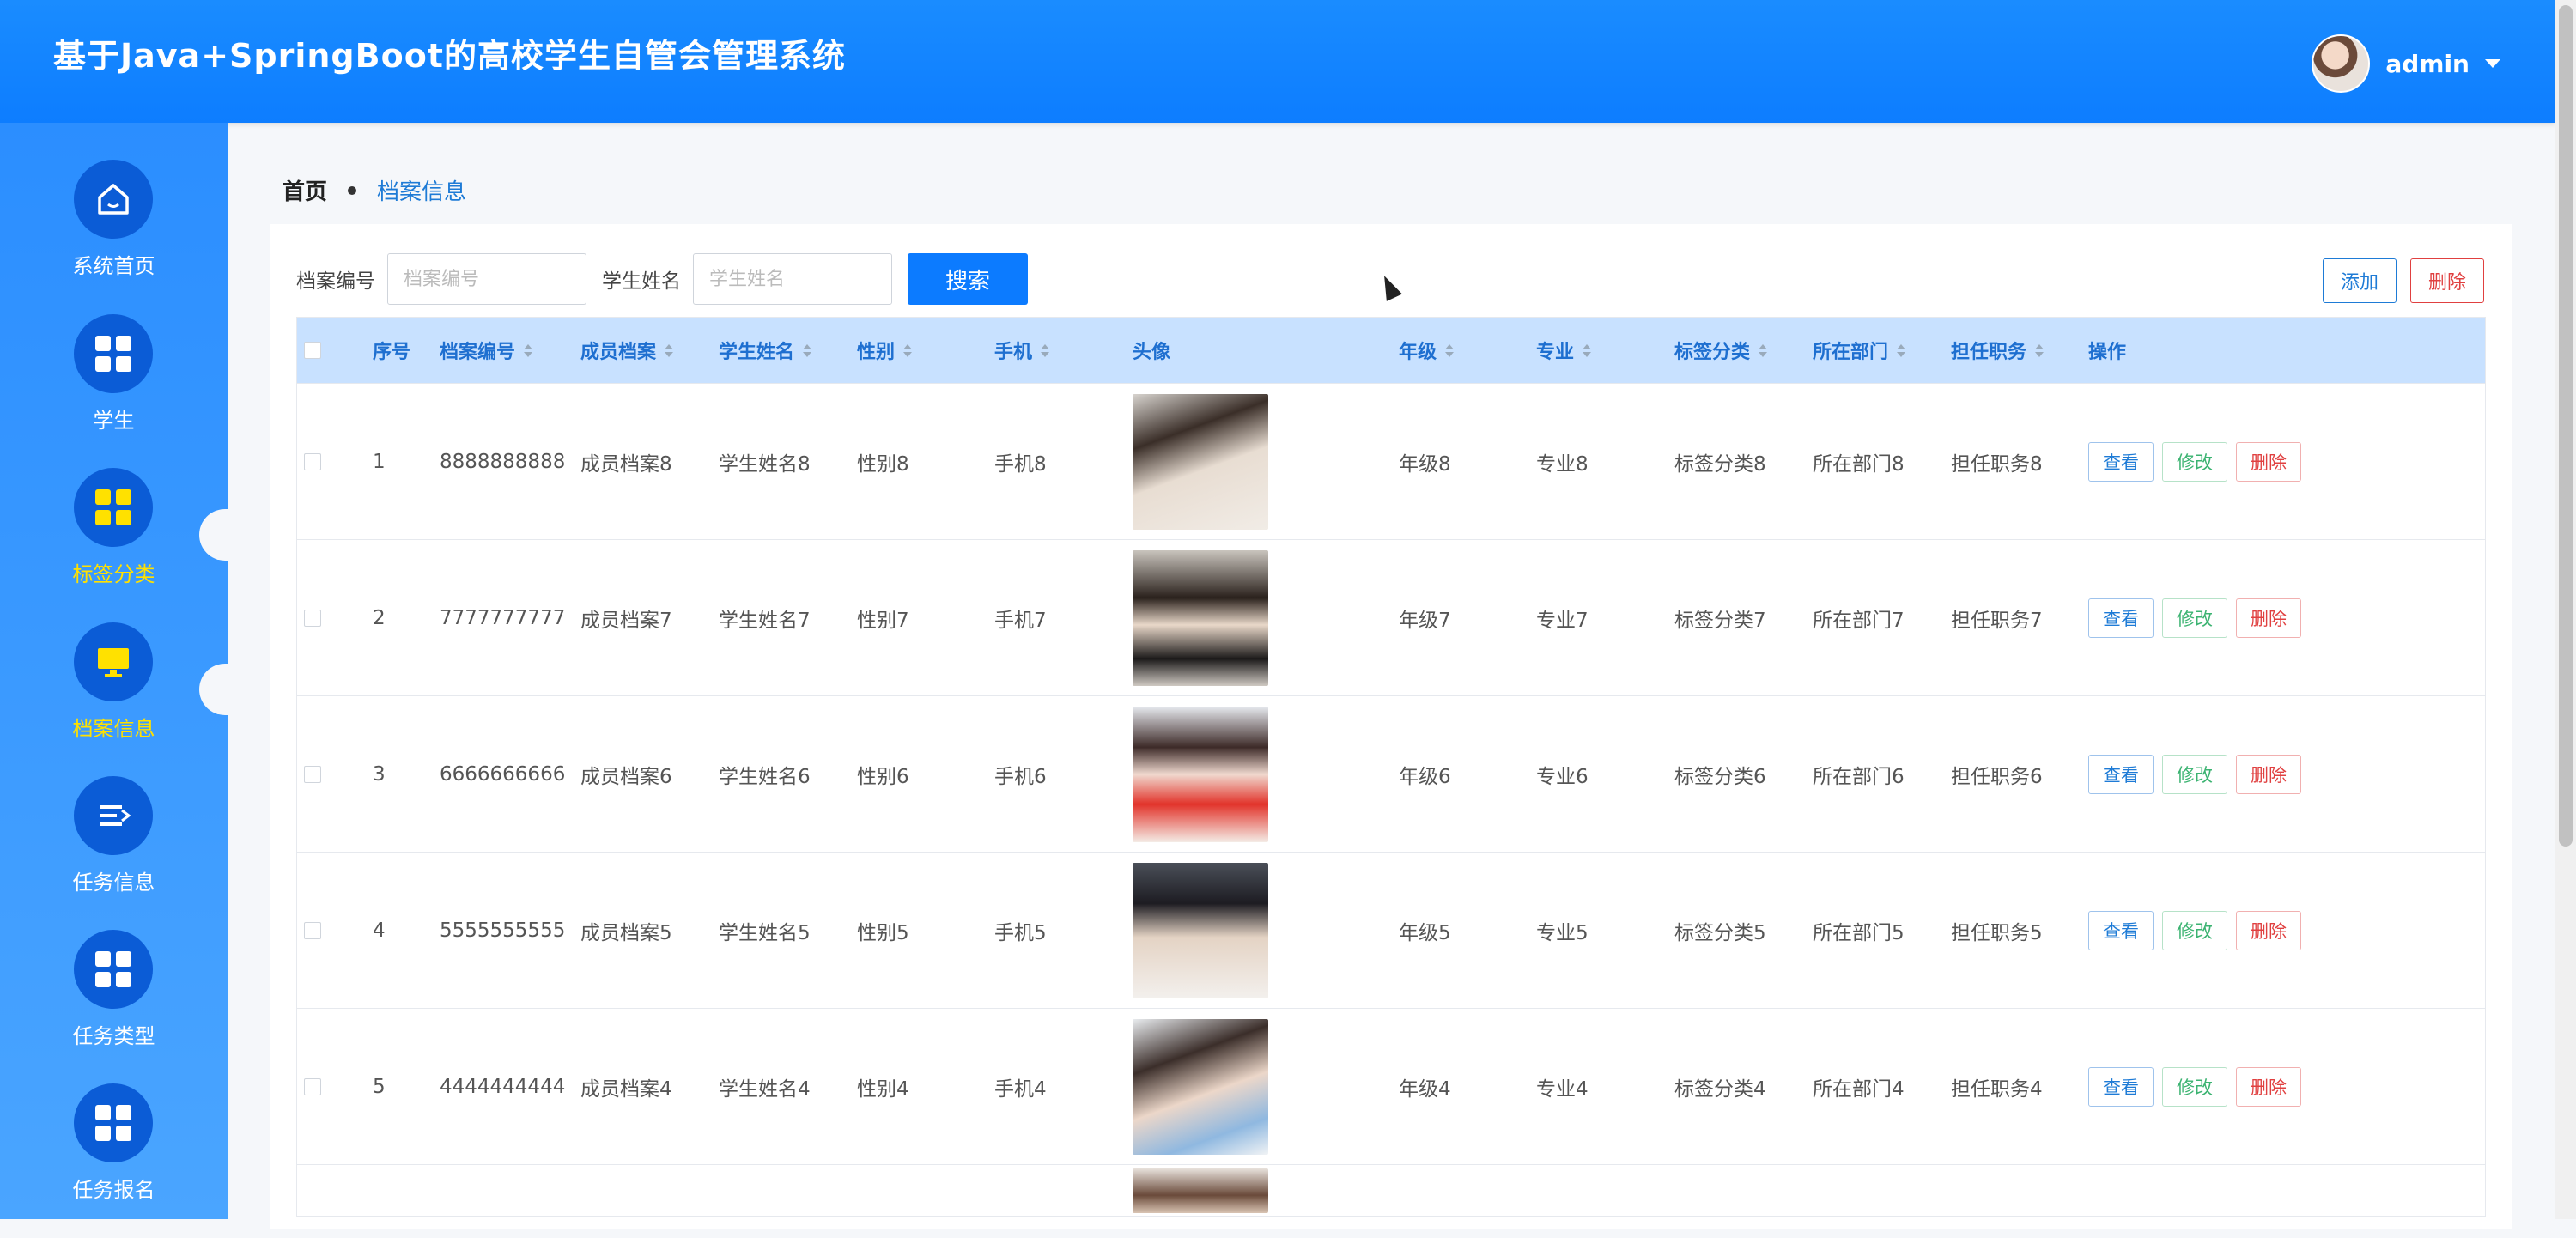  Describe the element at coordinates (1859, 350) in the screenshot. I see `col-dept: 所在部门` at that location.